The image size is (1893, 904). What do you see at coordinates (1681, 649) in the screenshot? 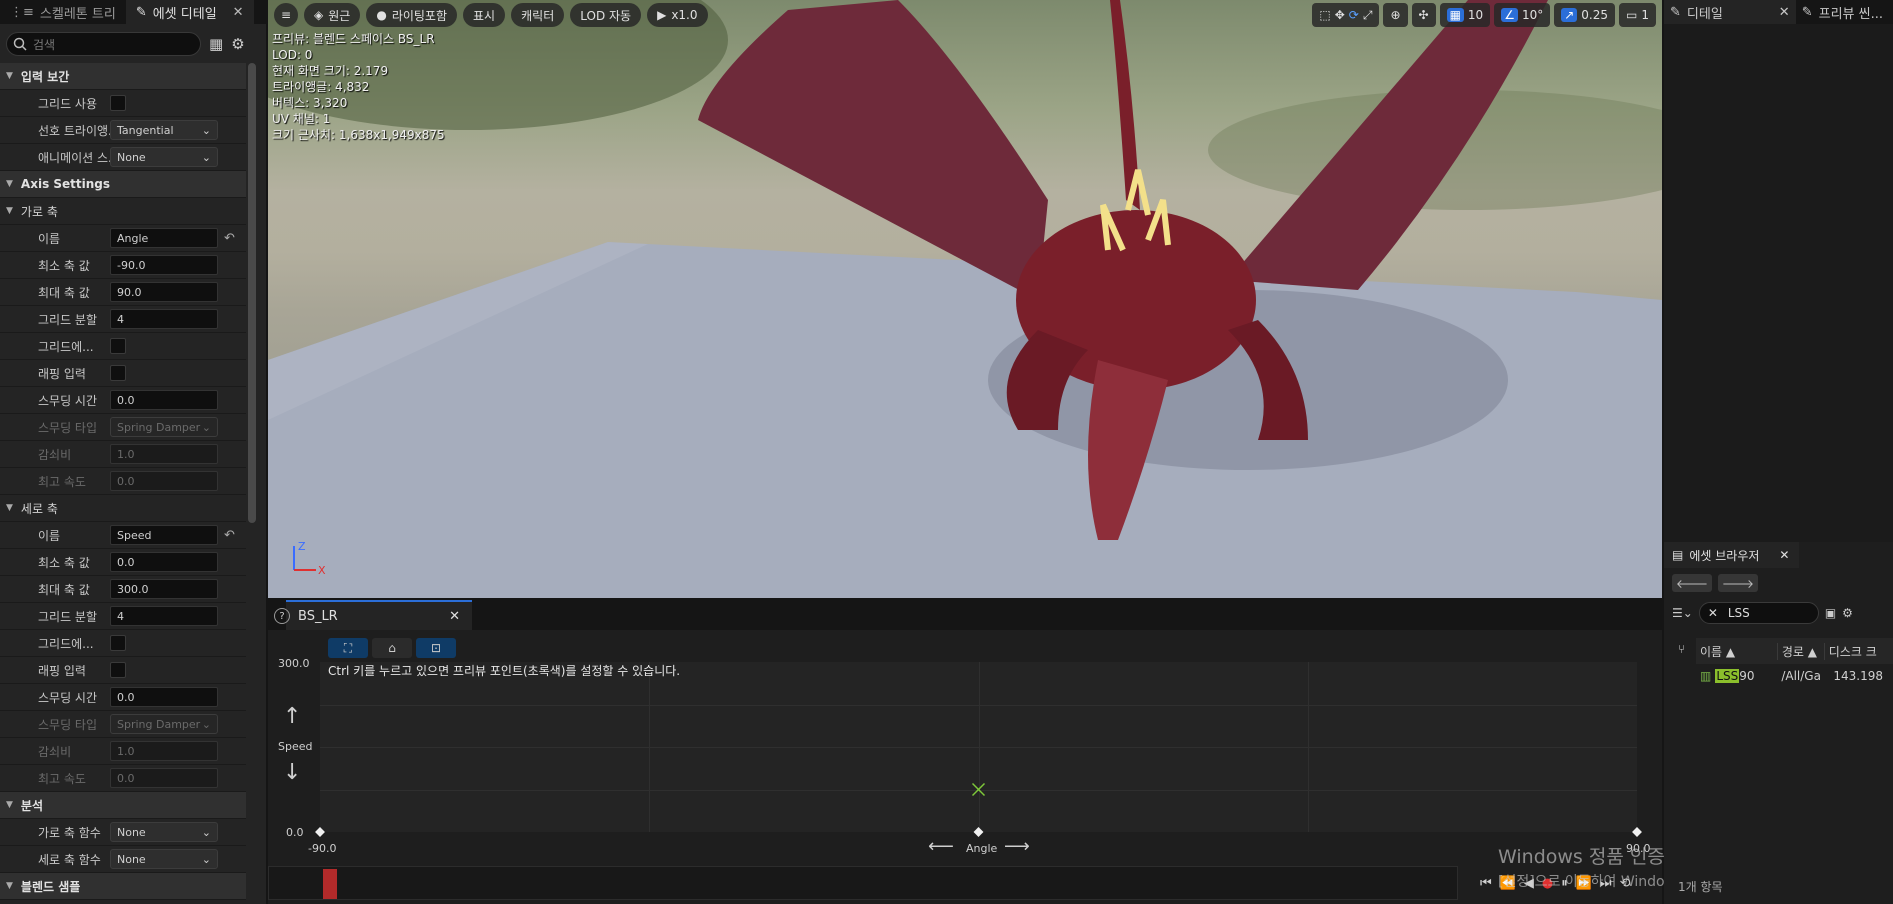
I see `source-tree-icon: ⑂` at bounding box center [1681, 649].